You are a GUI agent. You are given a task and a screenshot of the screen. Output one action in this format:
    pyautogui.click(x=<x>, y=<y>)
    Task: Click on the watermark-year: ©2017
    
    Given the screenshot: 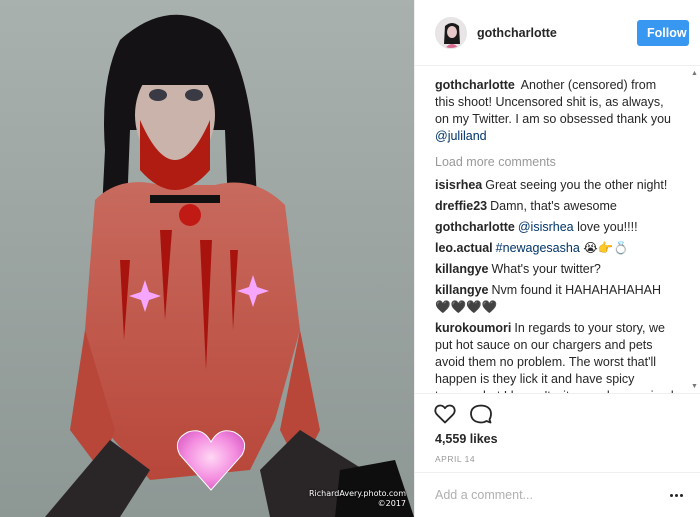 What is the action you would take?
    pyautogui.click(x=391, y=503)
    